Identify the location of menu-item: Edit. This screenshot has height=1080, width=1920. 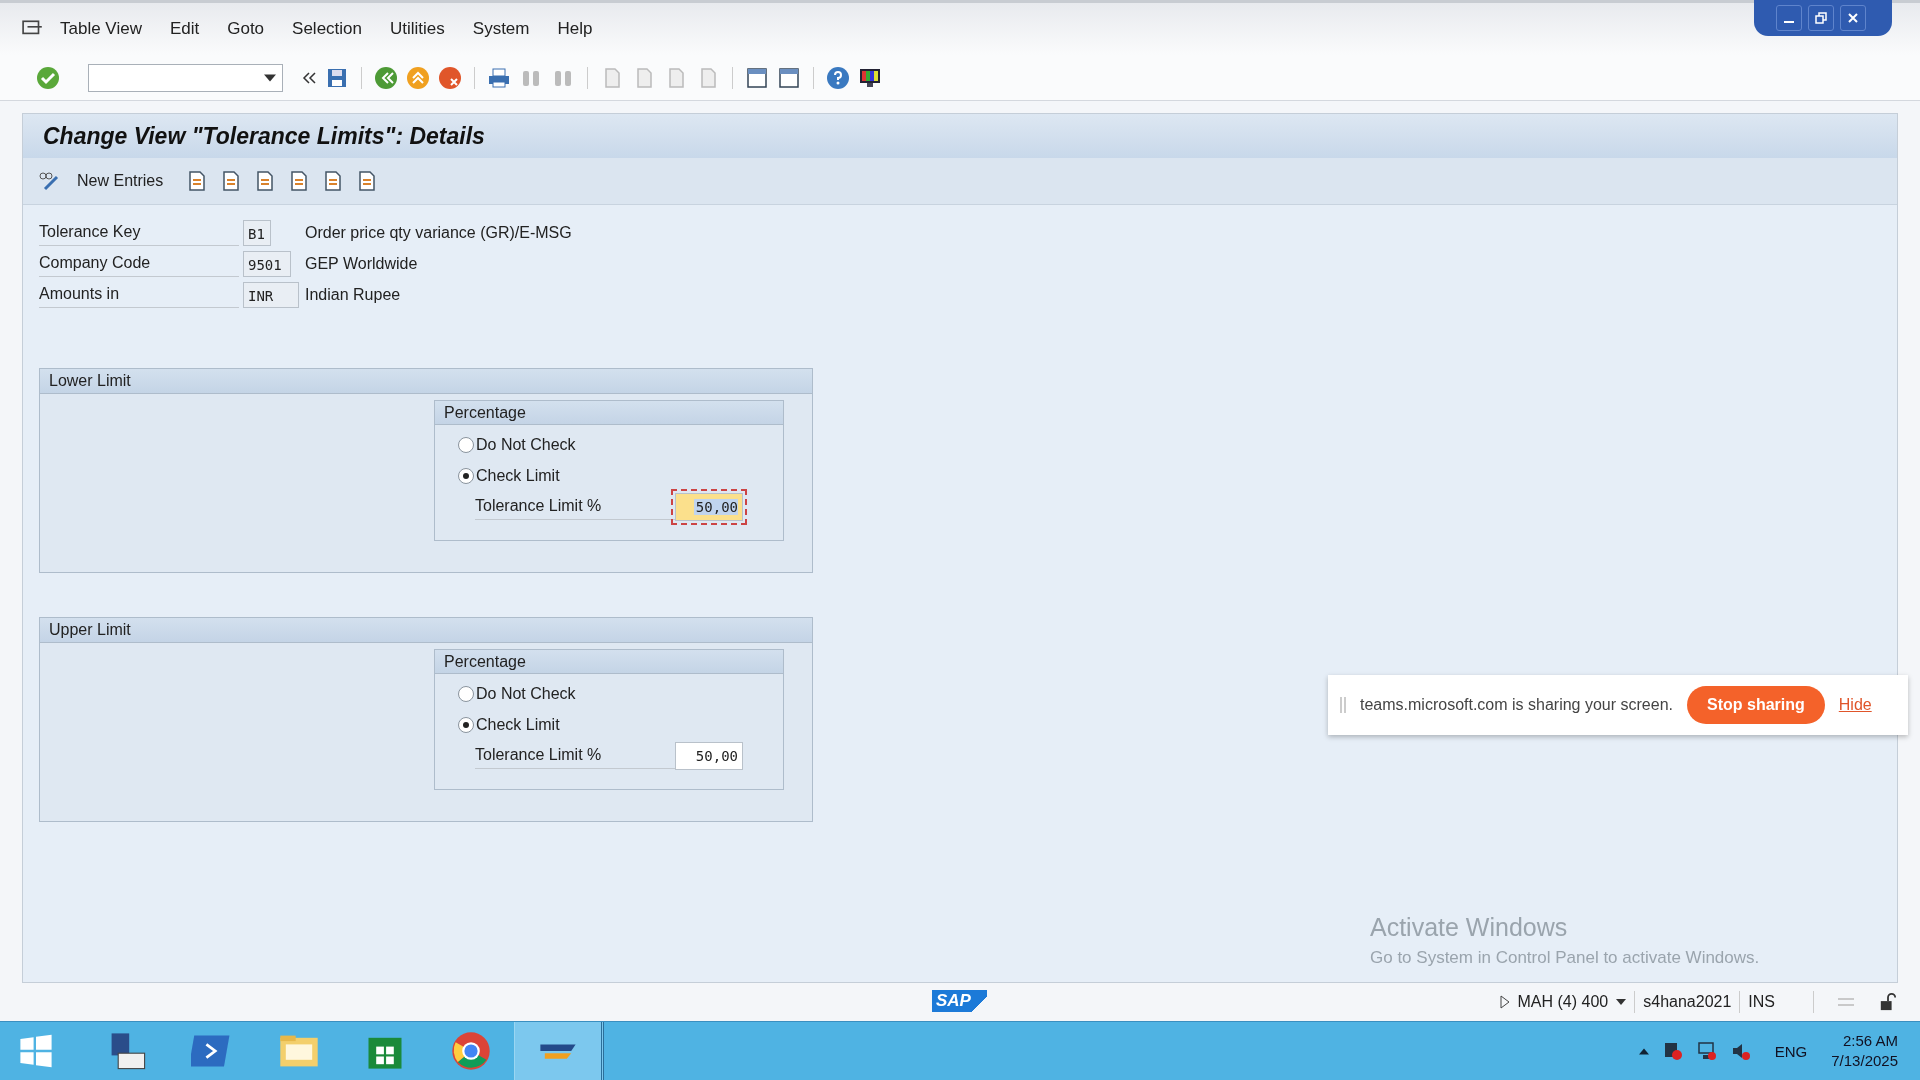
(184, 29).